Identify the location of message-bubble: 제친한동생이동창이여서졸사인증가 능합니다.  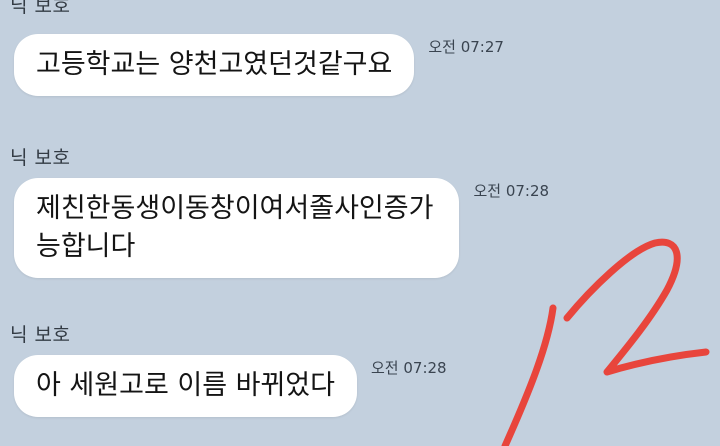
(237, 228).